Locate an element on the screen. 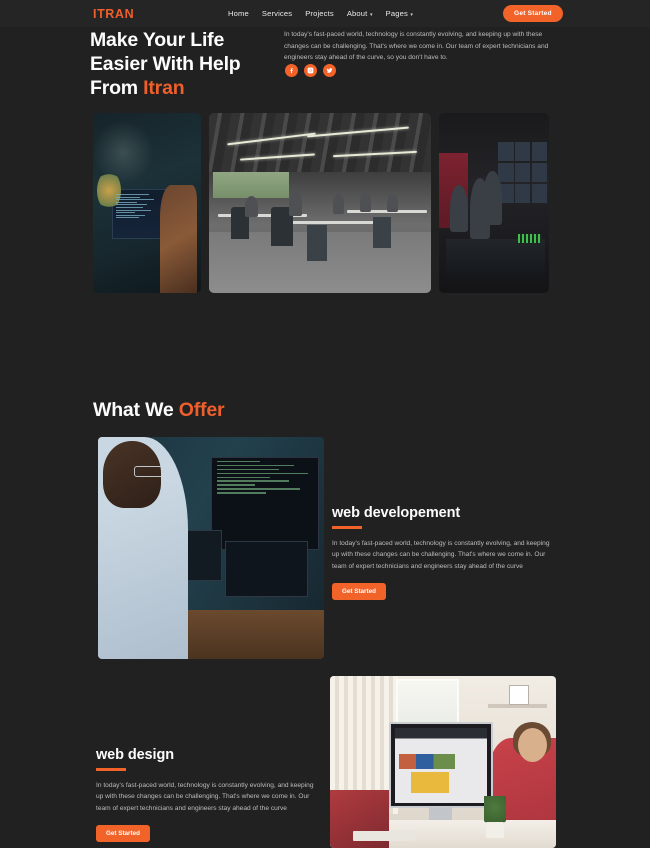 The width and height of the screenshot is (650, 848). hero-title-line2: Easier With Help is located at coordinates (165, 64).